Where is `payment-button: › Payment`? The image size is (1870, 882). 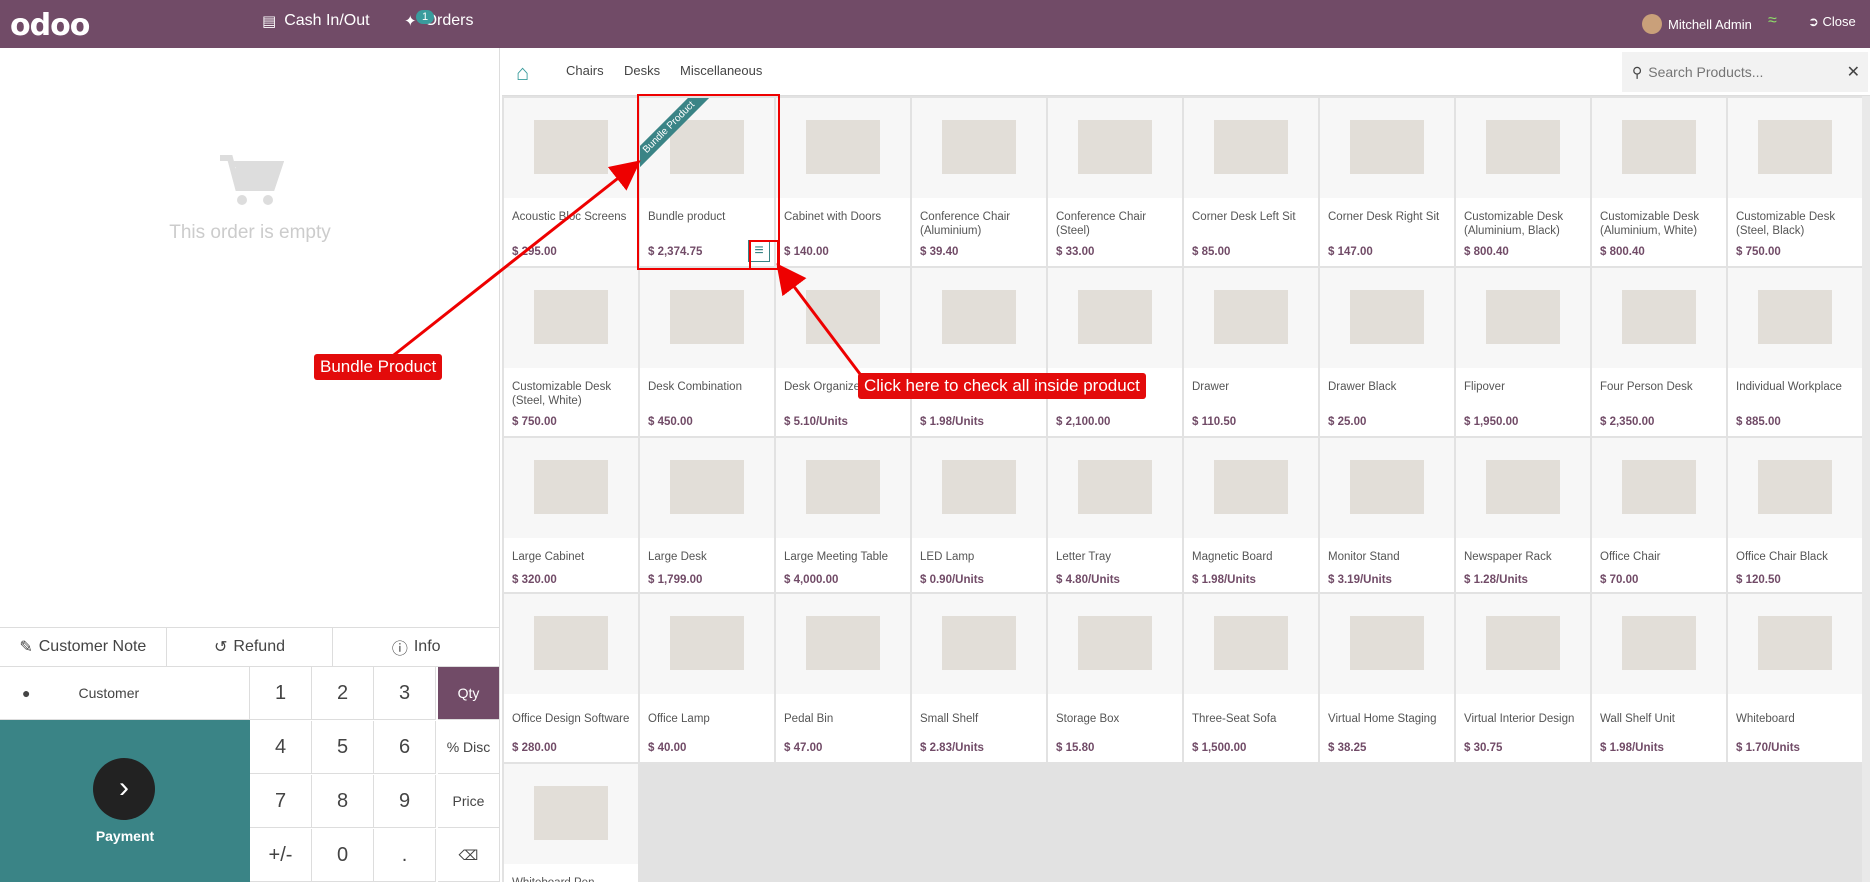
payment-button: › Payment is located at coordinates (125, 801).